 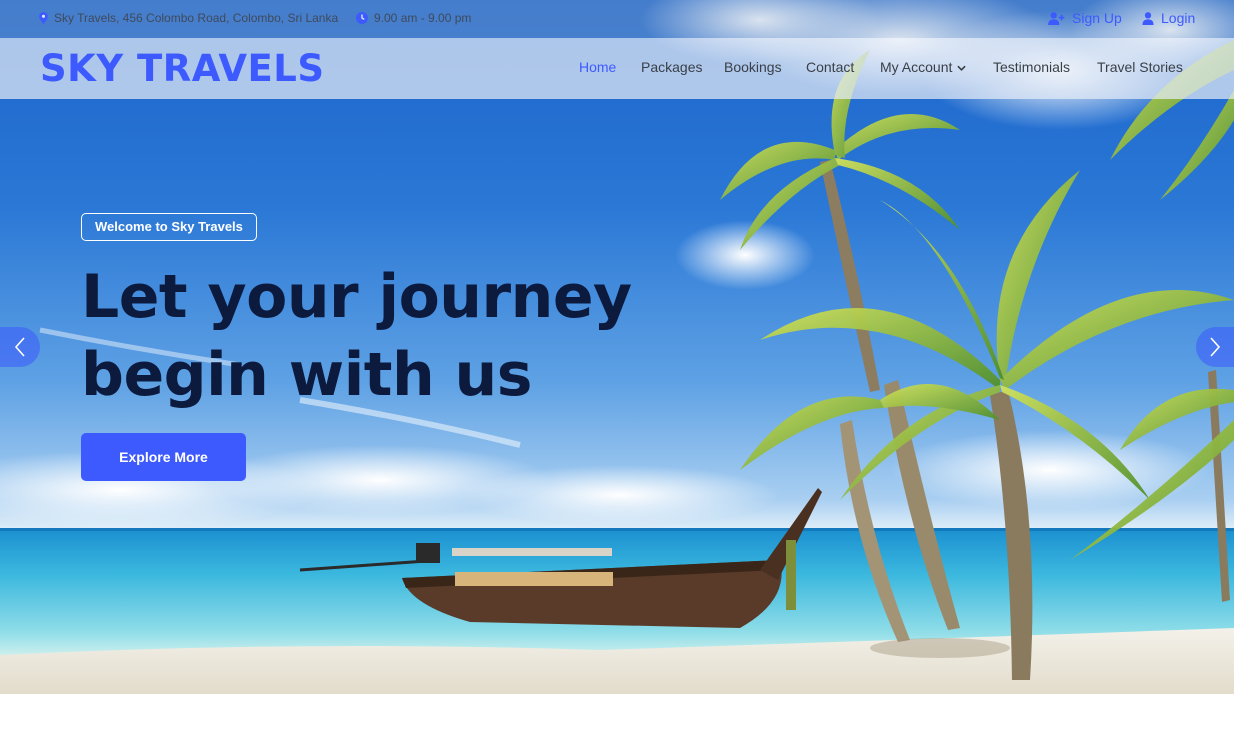 I want to click on headline-line-1: Let your journey, so click(x=356, y=297).